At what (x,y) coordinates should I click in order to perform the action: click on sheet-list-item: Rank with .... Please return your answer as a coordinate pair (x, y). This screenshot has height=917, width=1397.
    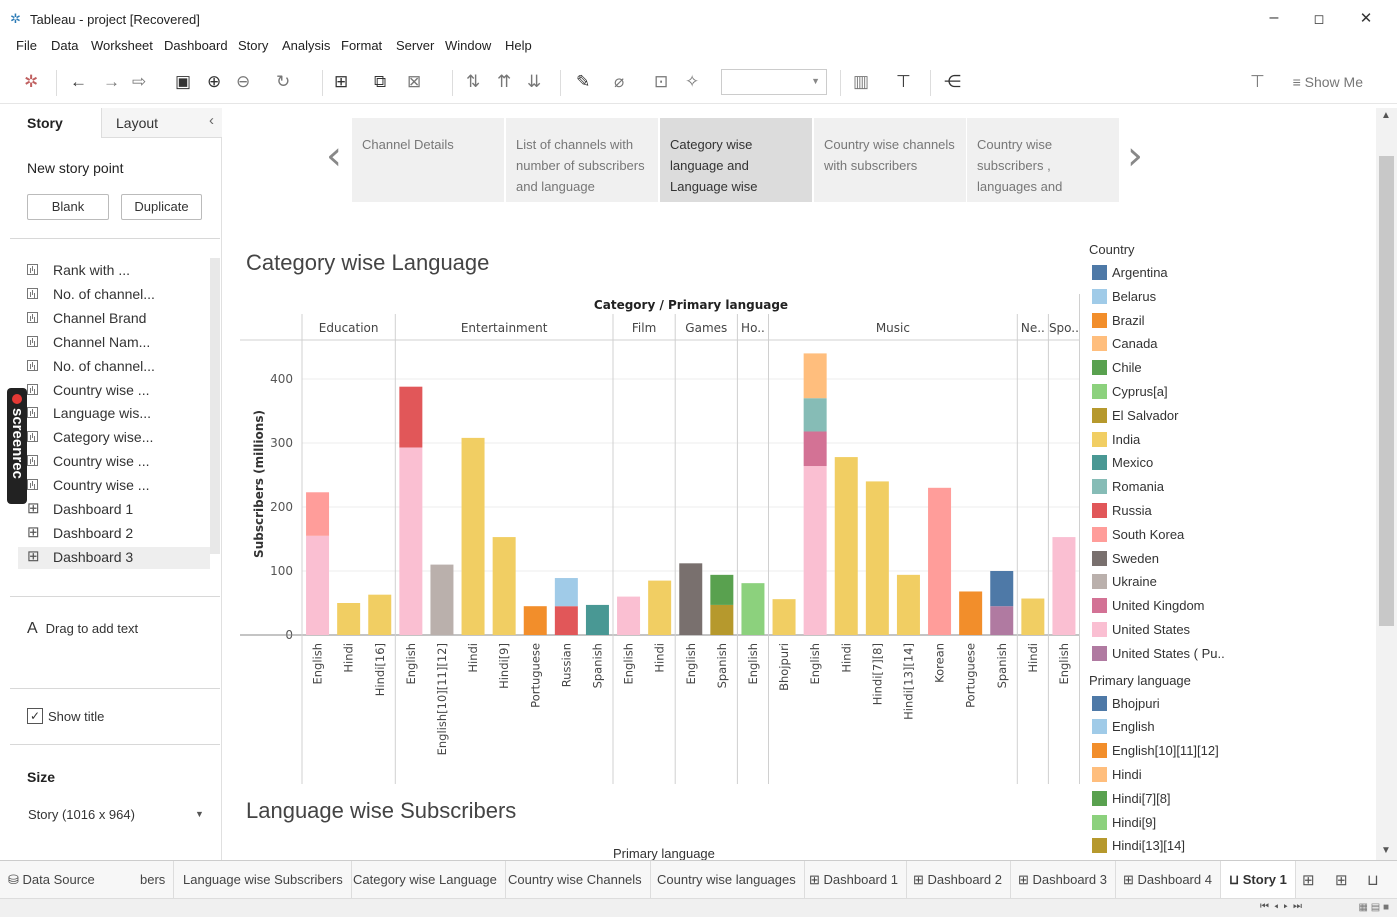
    Looking at the image, I should click on (117, 271).